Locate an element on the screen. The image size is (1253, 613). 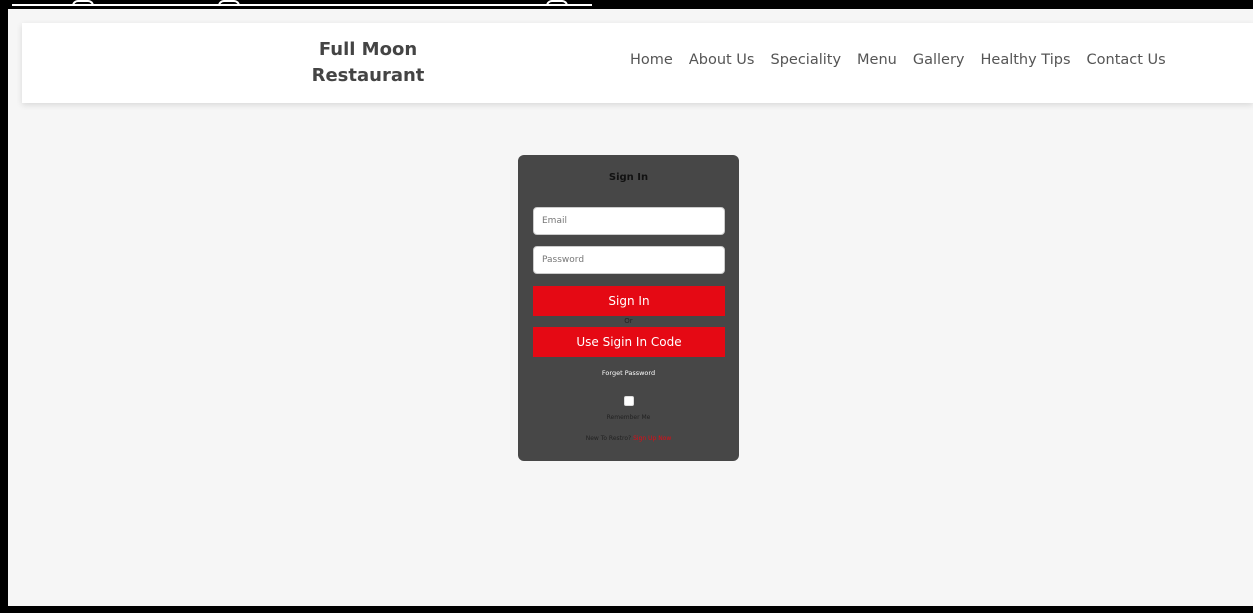
password-field is located at coordinates (629, 260).